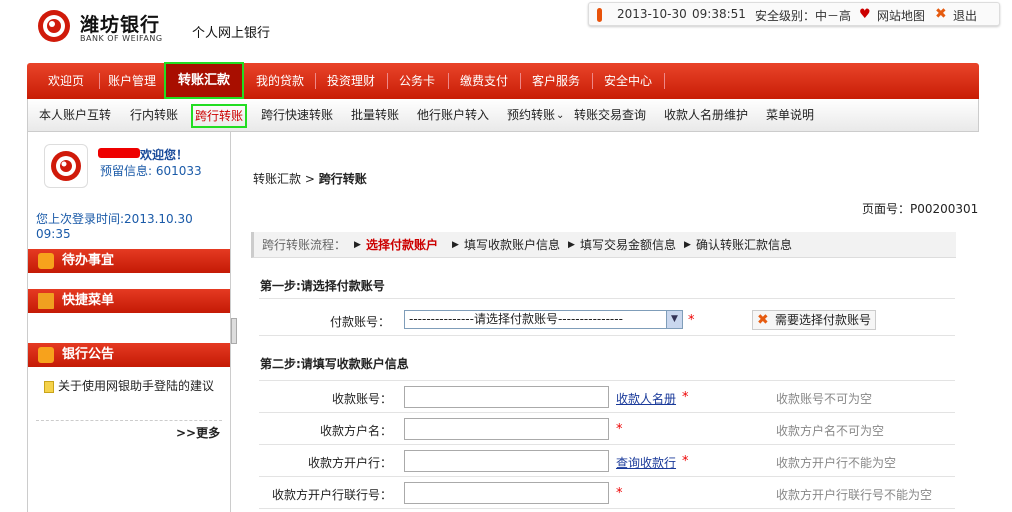 The height and width of the screenshot is (512, 1012). Describe the element at coordinates (646, 462) in the screenshot. I see `query-bank-link: 查询收款行` at that location.